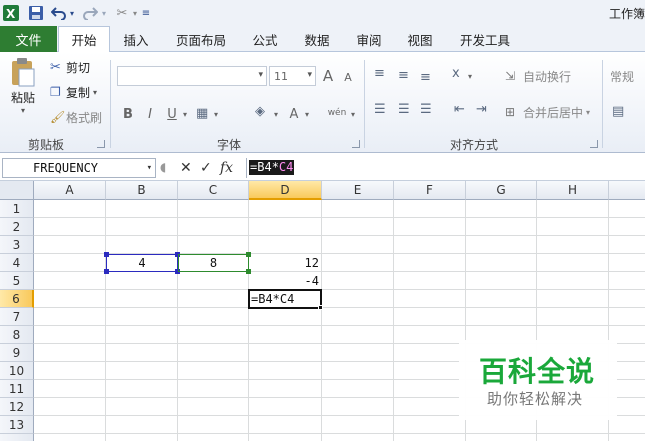 This screenshot has width=645, height=441. I want to click on tab-page-layout: 页面布局, so click(201, 39).